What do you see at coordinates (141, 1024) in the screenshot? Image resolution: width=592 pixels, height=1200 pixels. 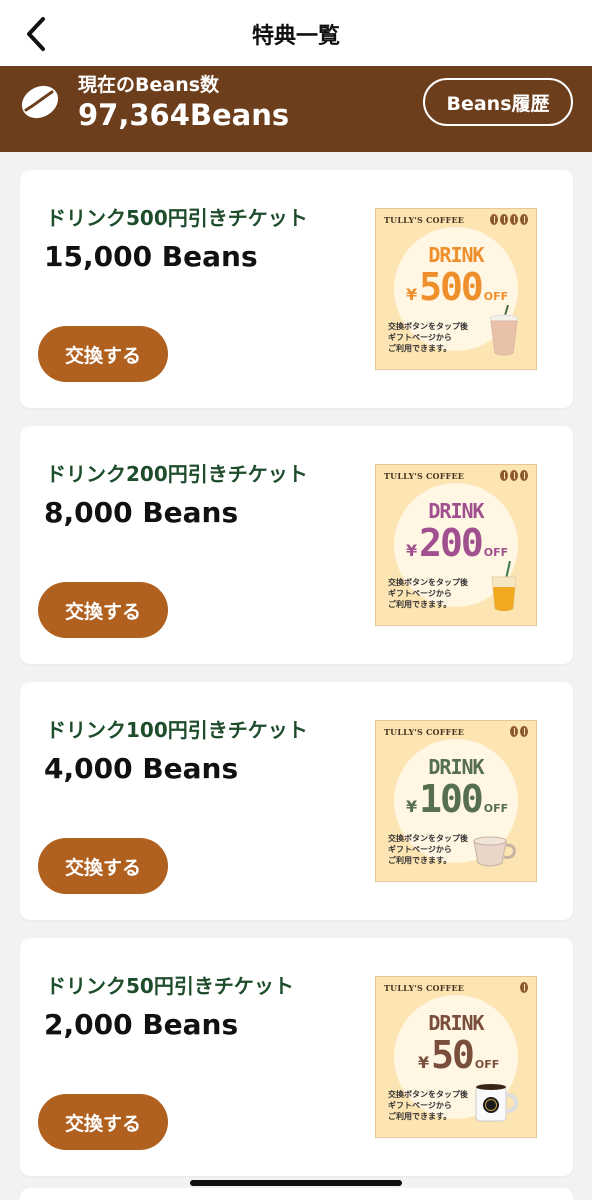 I see `reward-cost: 2,000 Beans` at bounding box center [141, 1024].